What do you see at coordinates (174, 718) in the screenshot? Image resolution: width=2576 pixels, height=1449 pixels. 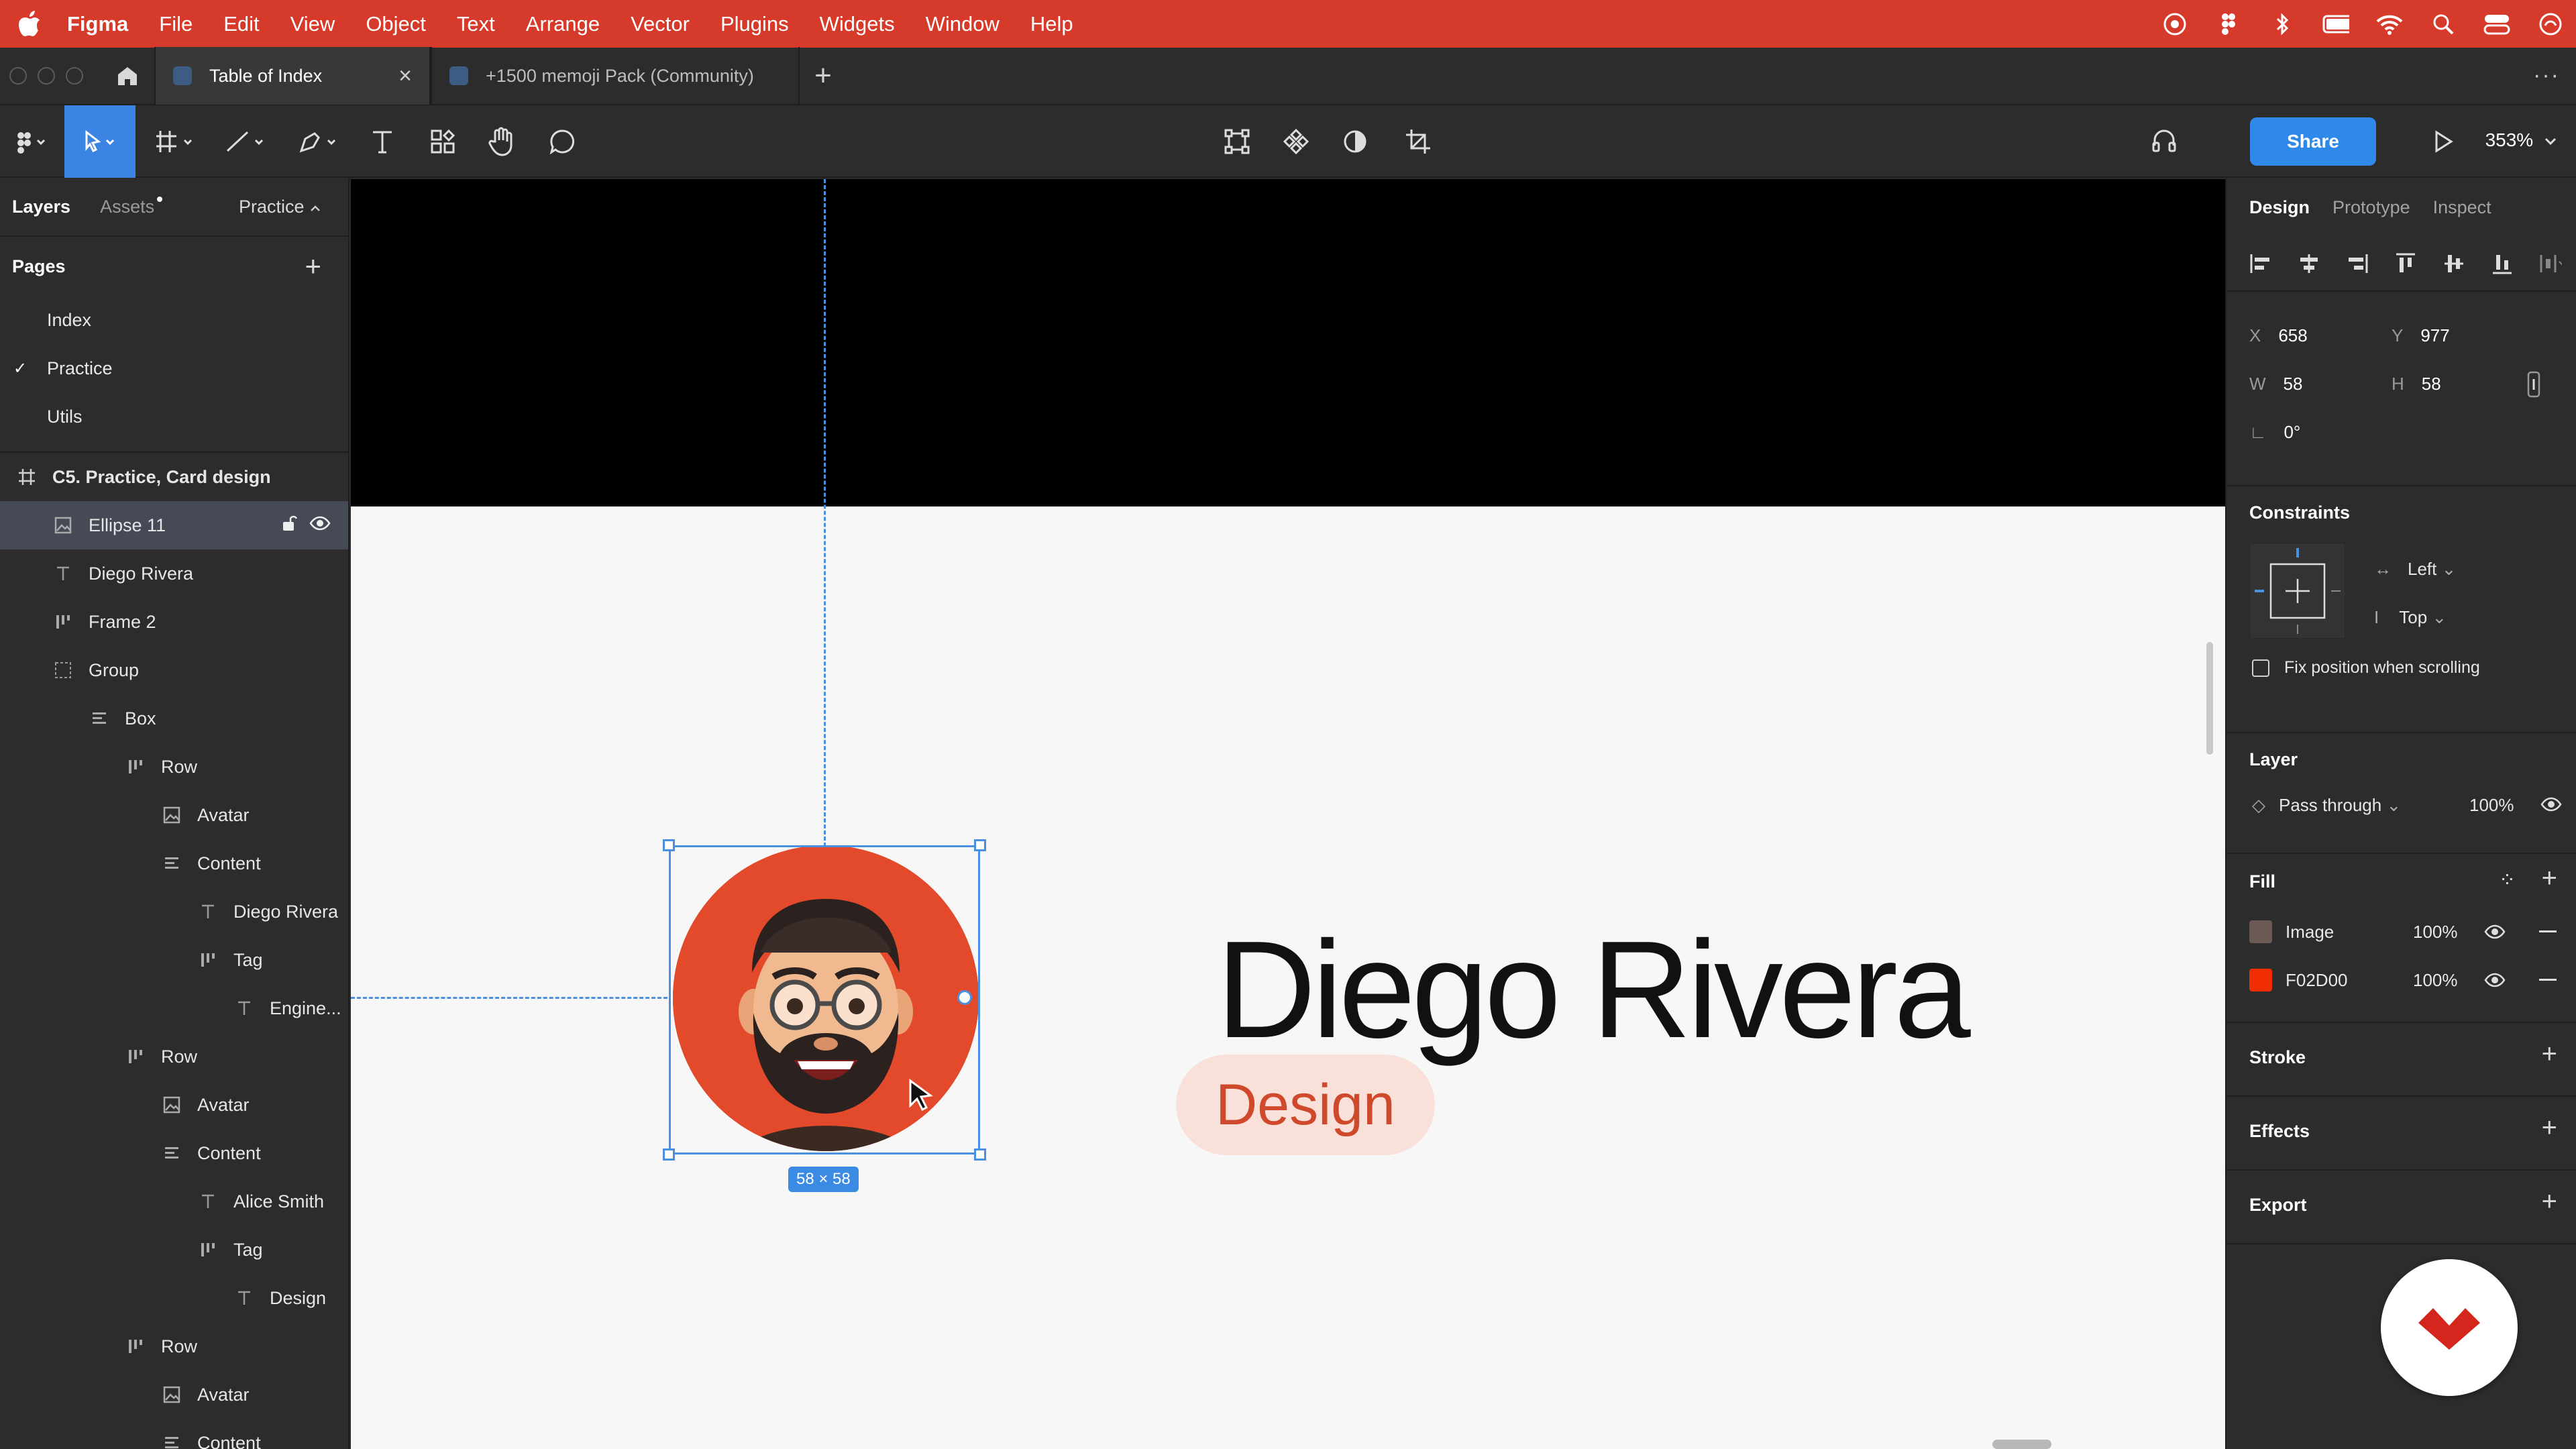 I see `layer-item: Box` at bounding box center [174, 718].